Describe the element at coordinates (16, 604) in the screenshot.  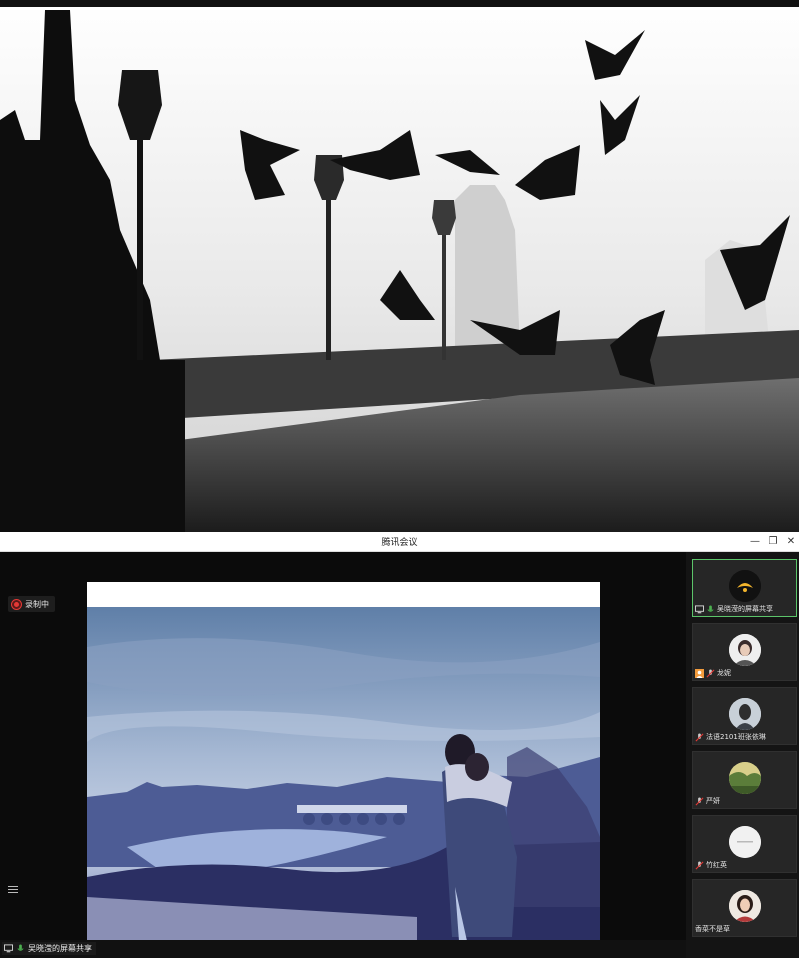
I see `record-icon` at that location.